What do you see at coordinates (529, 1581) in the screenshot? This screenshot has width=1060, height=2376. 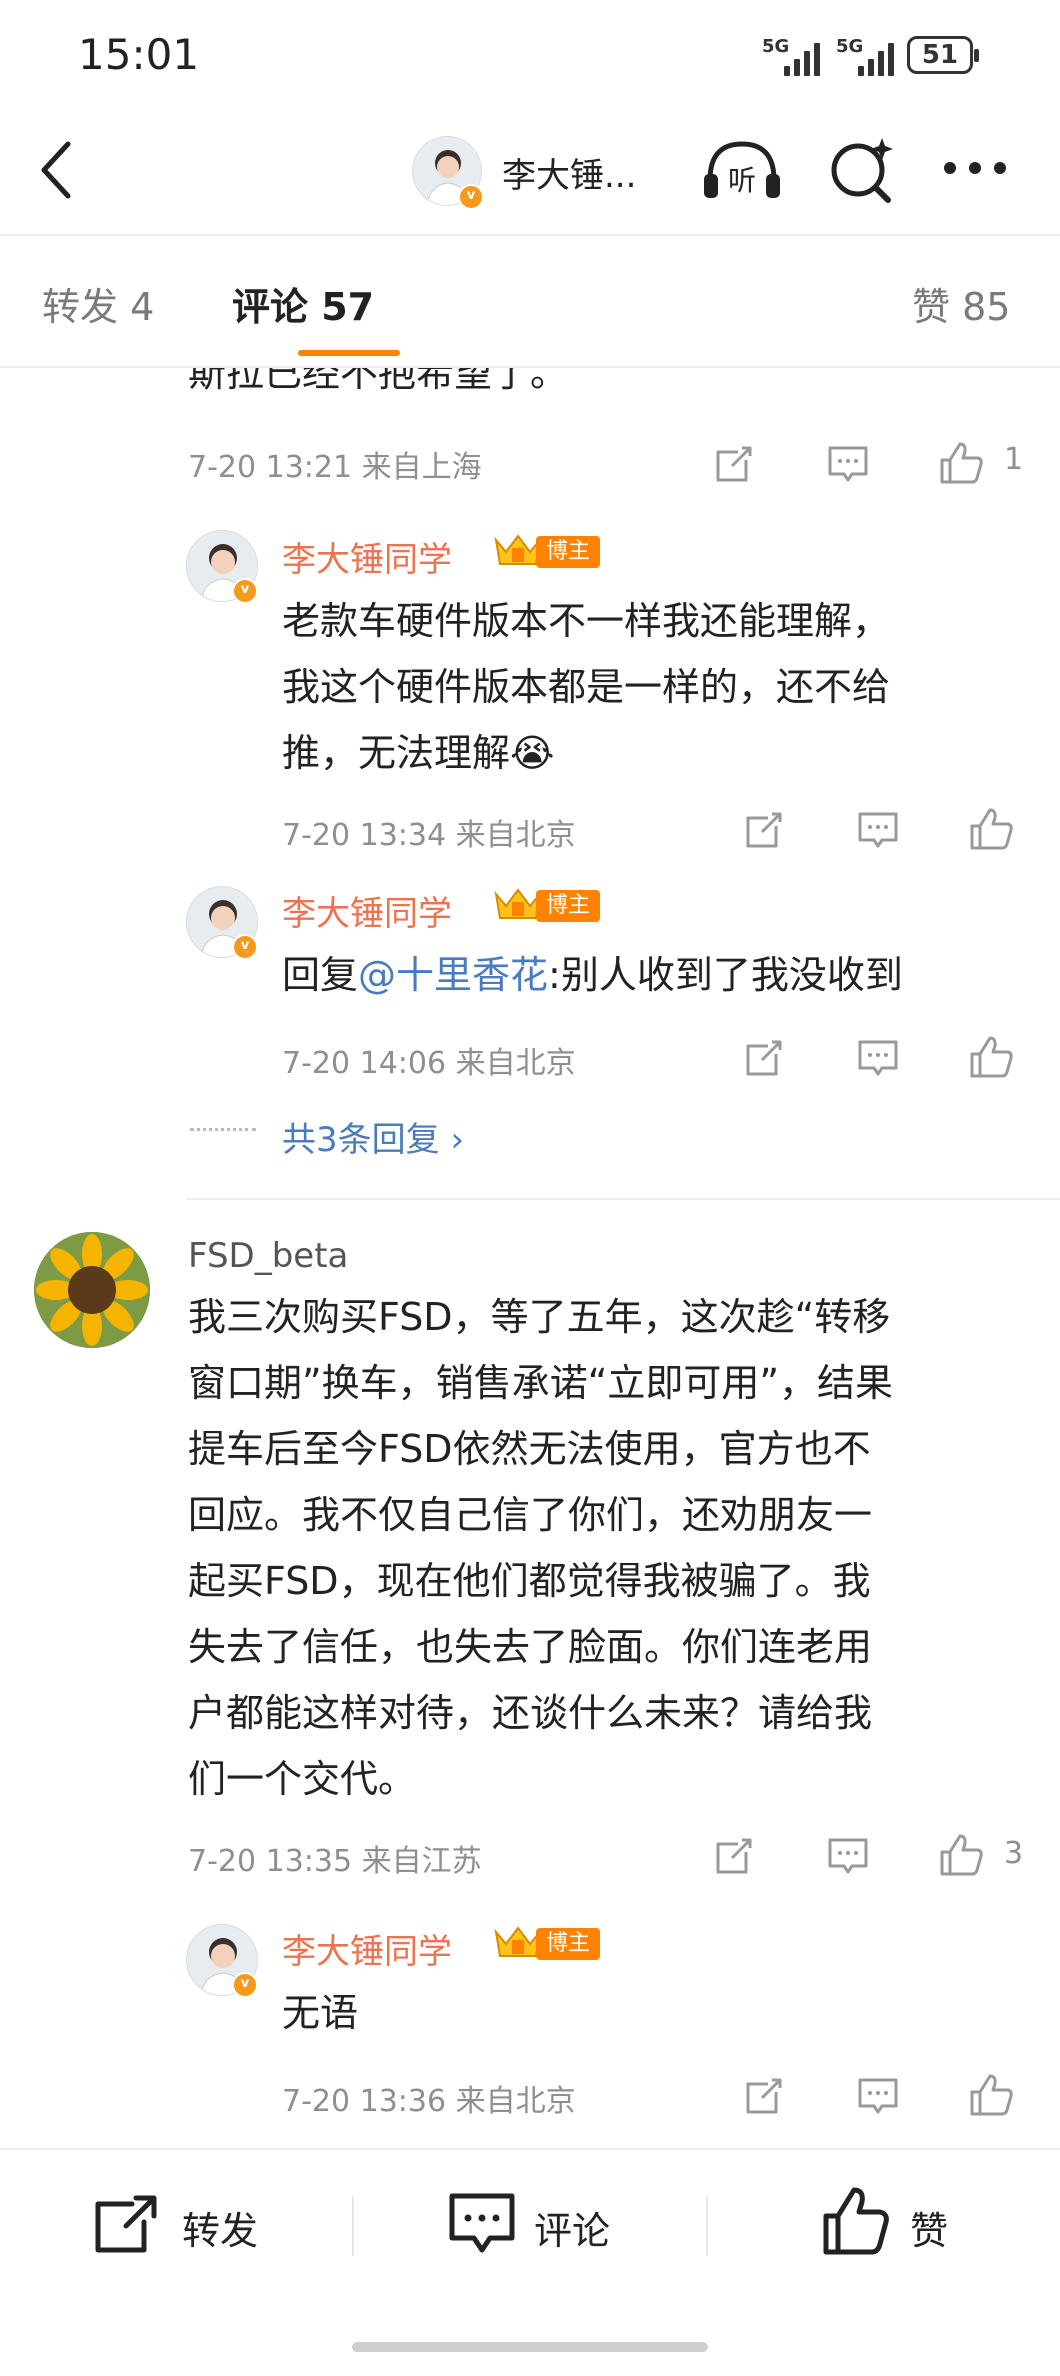 I see `comment-text-line: 起买FSD，现在他们都觉得我被骗了。我` at bounding box center [529, 1581].